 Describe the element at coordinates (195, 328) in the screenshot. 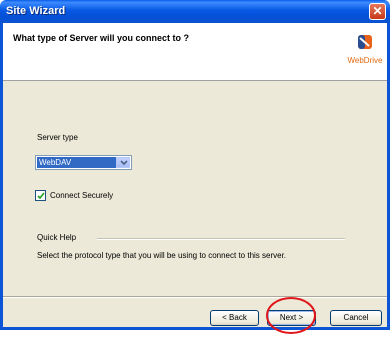

I see `window-frame-bottom` at that location.